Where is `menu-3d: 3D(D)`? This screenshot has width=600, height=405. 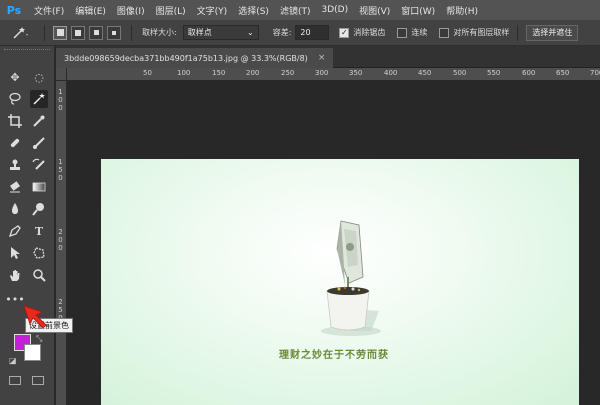 menu-3d: 3D(D) is located at coordinates (334, 10).